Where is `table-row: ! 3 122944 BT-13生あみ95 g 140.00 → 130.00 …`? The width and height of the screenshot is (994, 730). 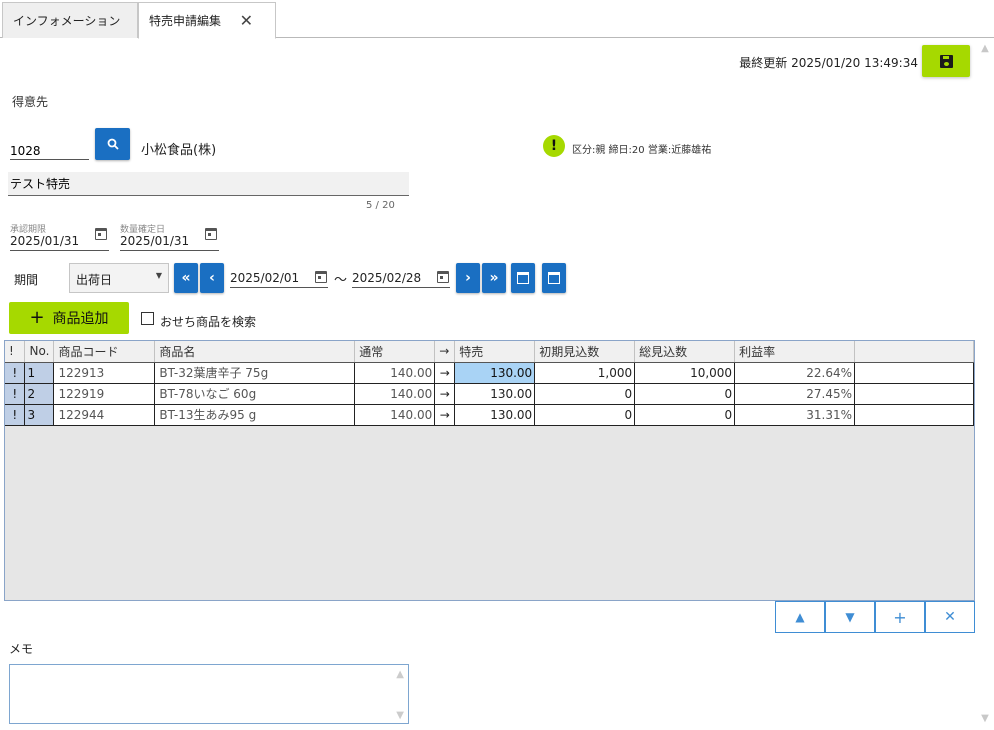 table-row: ! 3 122944 BT-13生あみ95 g 140.00 → 130.00 … is located at coordinates (489, 415).